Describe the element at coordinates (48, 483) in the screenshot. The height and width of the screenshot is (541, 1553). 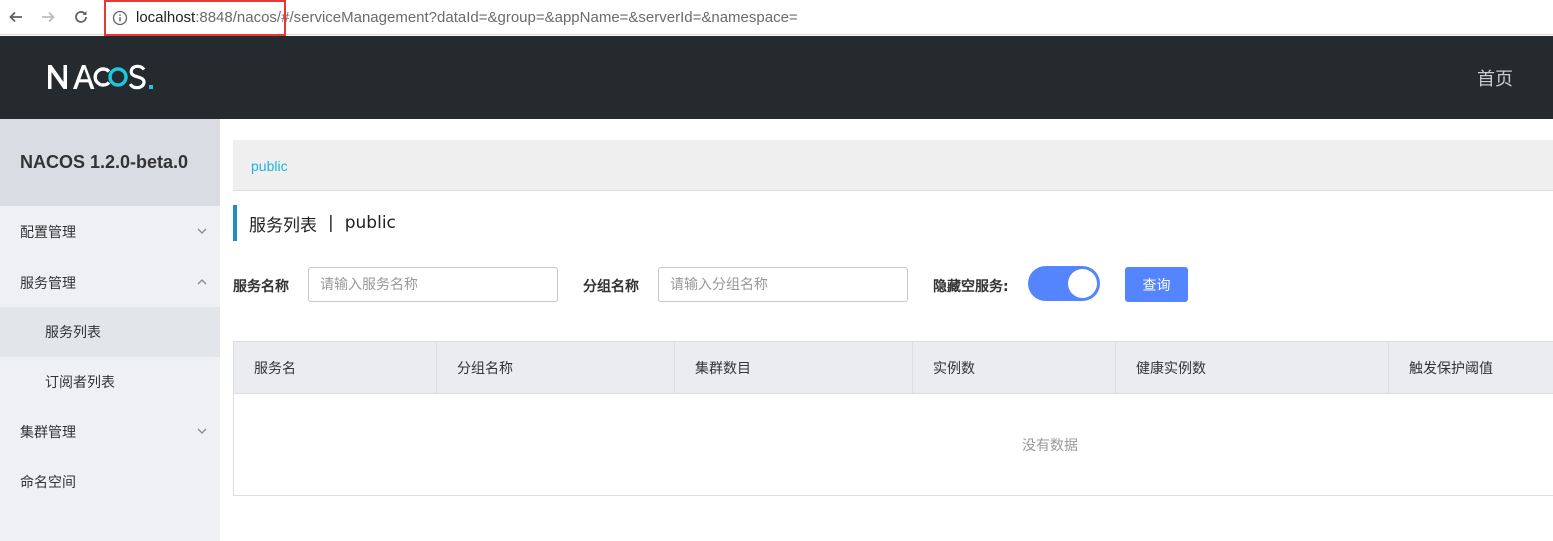
I see `sidebar-item-label: 命名空间` at that location.